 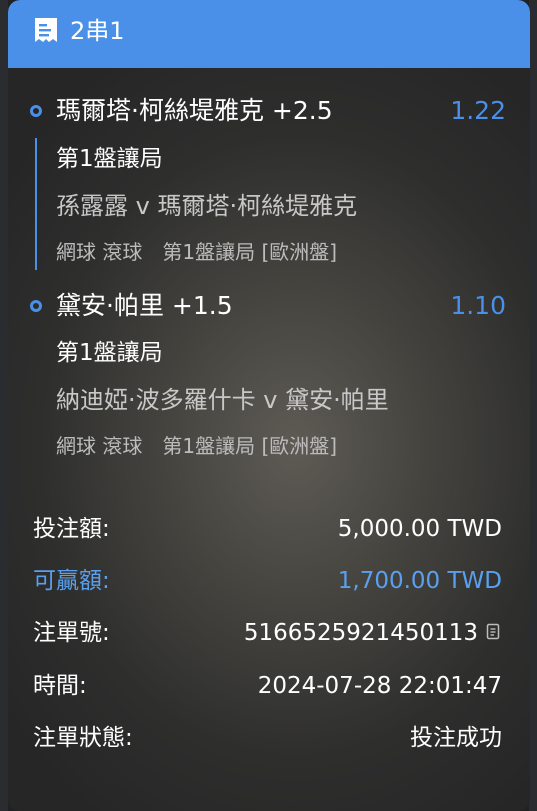 I want to click on bet-status-label: 注單狀態:, so click(x=83, y=738).